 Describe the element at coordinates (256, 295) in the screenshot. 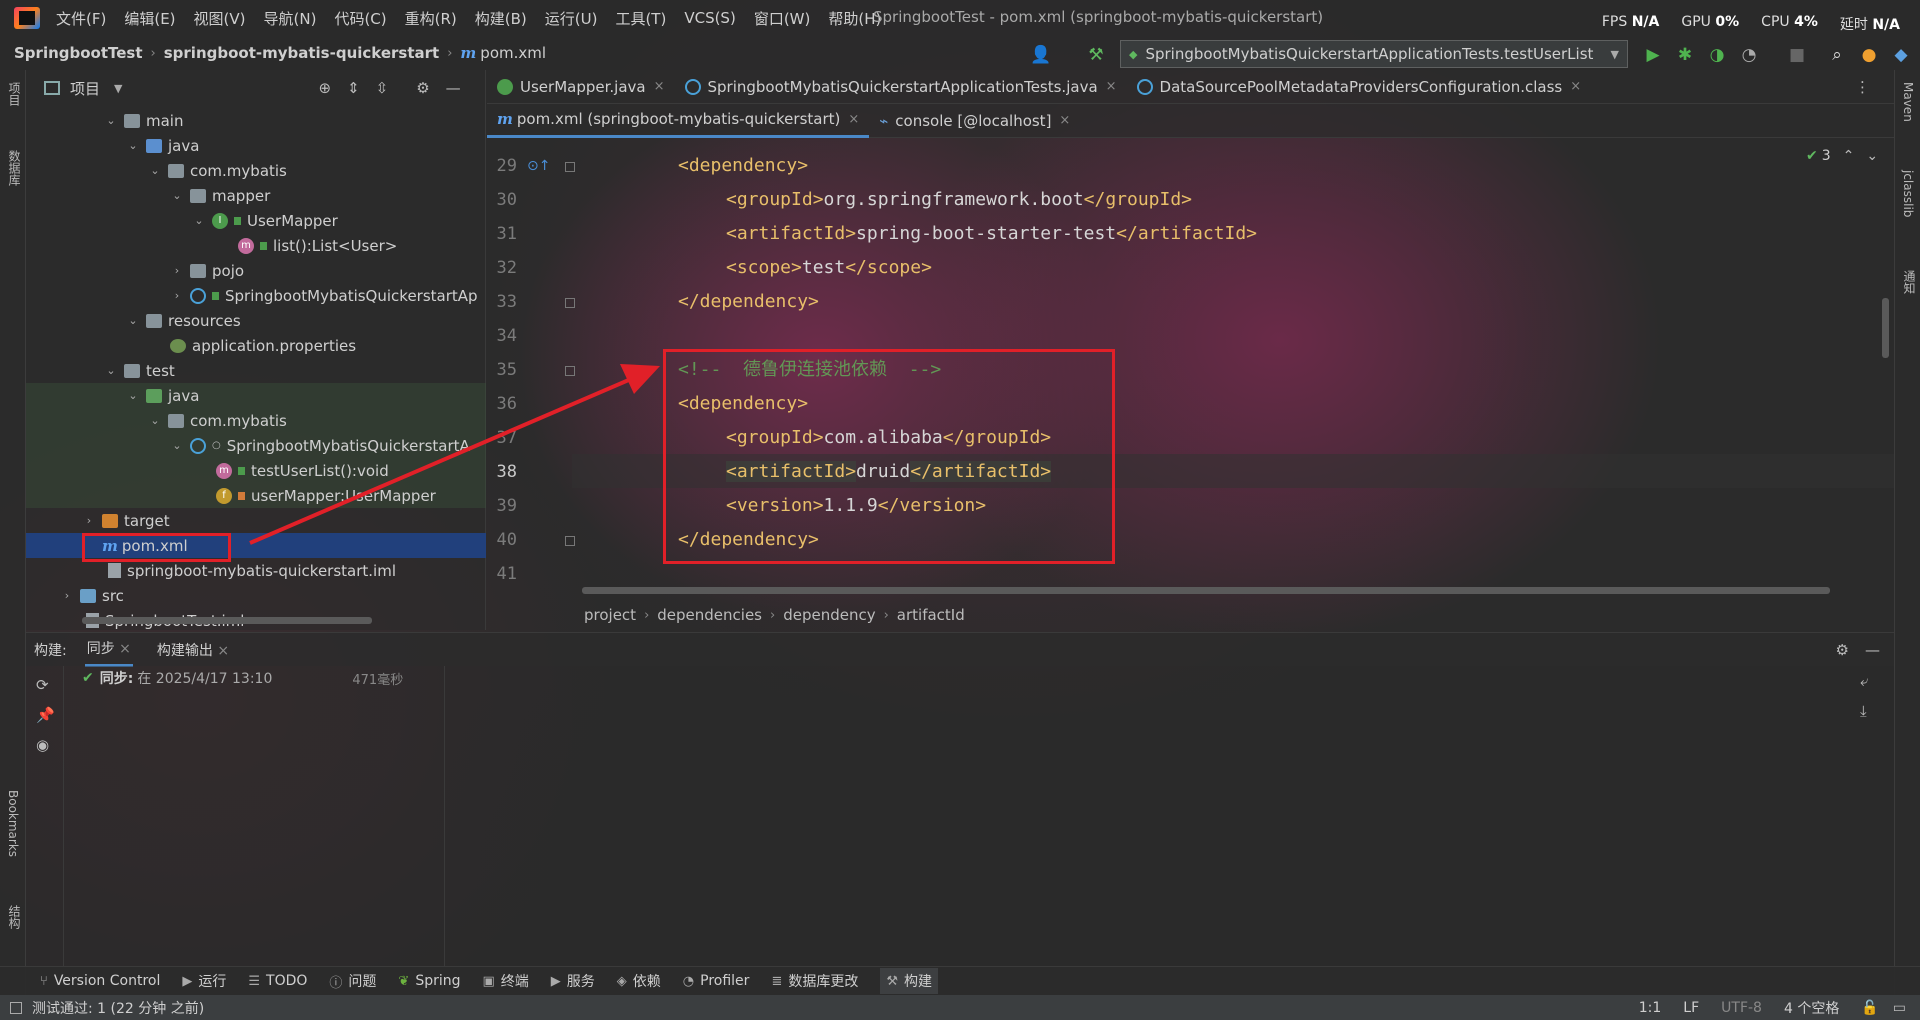

I see `tree-item-application-class: › SpringbootMybatisQuickerstartAp` at that location.